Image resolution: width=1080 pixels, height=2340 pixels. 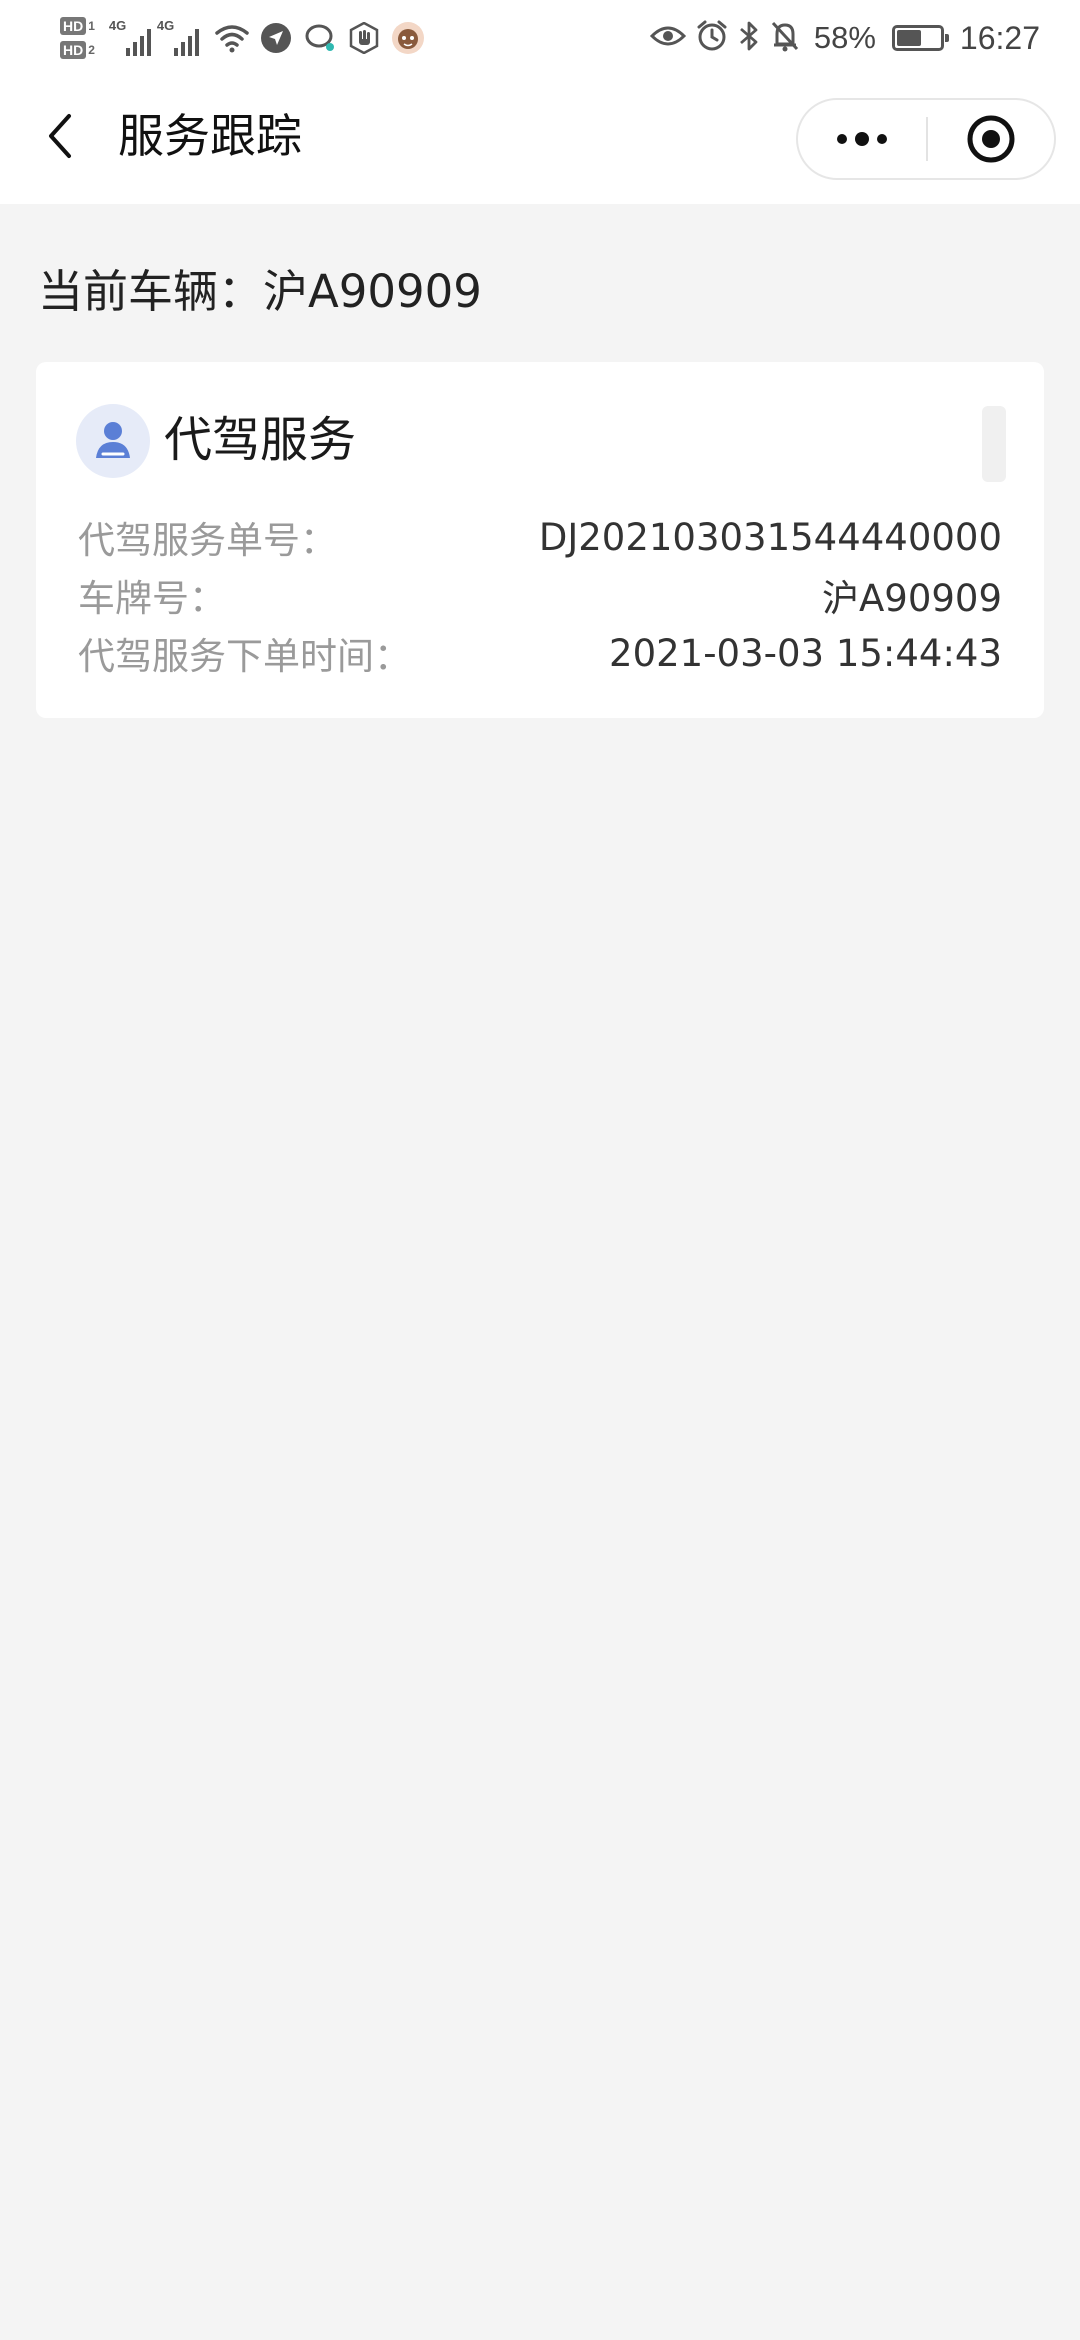 What do you see at coordinates (785, 38) in the screenshot?
I see `mute-bell-icon` at bounding box center [785, 38].